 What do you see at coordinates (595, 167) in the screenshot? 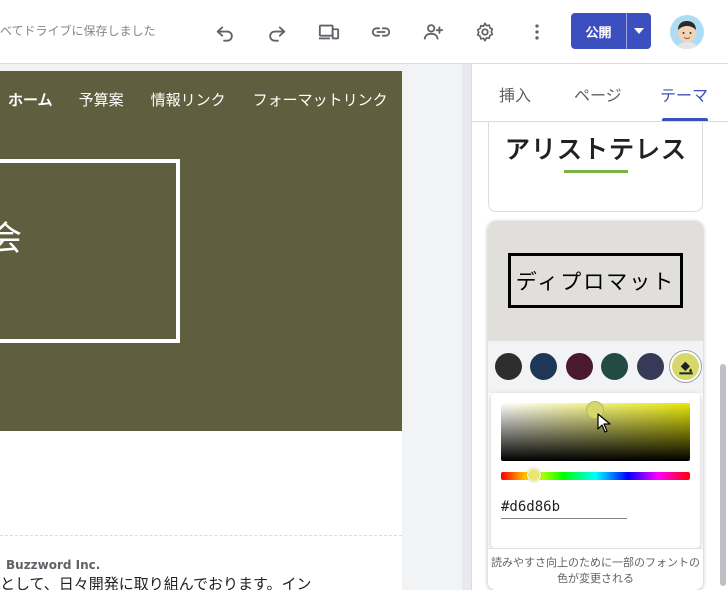
I see `theme-card-aristotle: アリストテレス` at bounding box center [595, 167].